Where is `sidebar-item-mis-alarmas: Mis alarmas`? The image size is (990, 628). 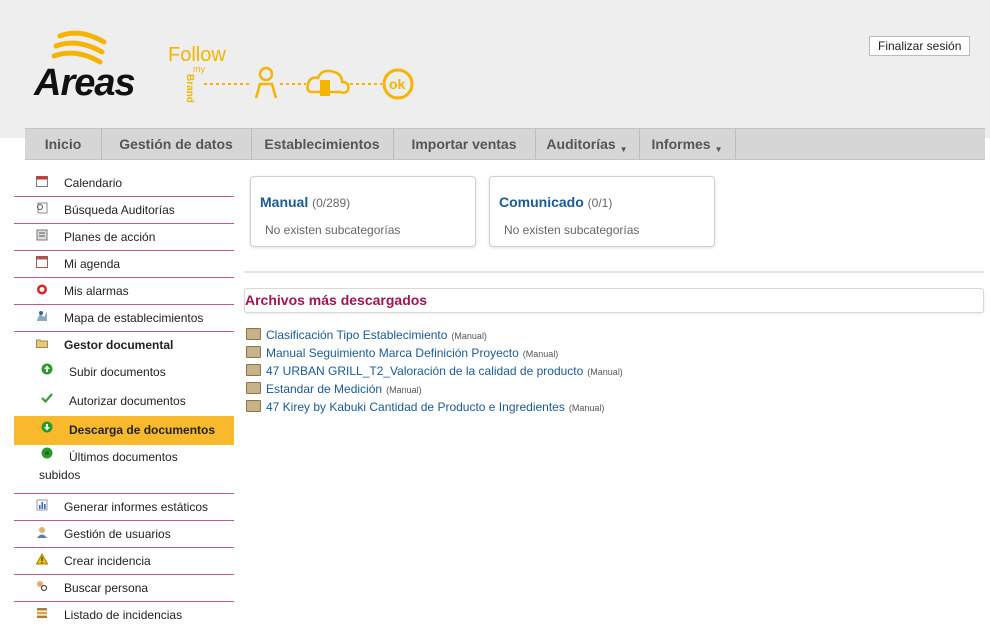 sidebar-item-mis-alarmas: Mis alarmas is located at coordinates (124, 291).